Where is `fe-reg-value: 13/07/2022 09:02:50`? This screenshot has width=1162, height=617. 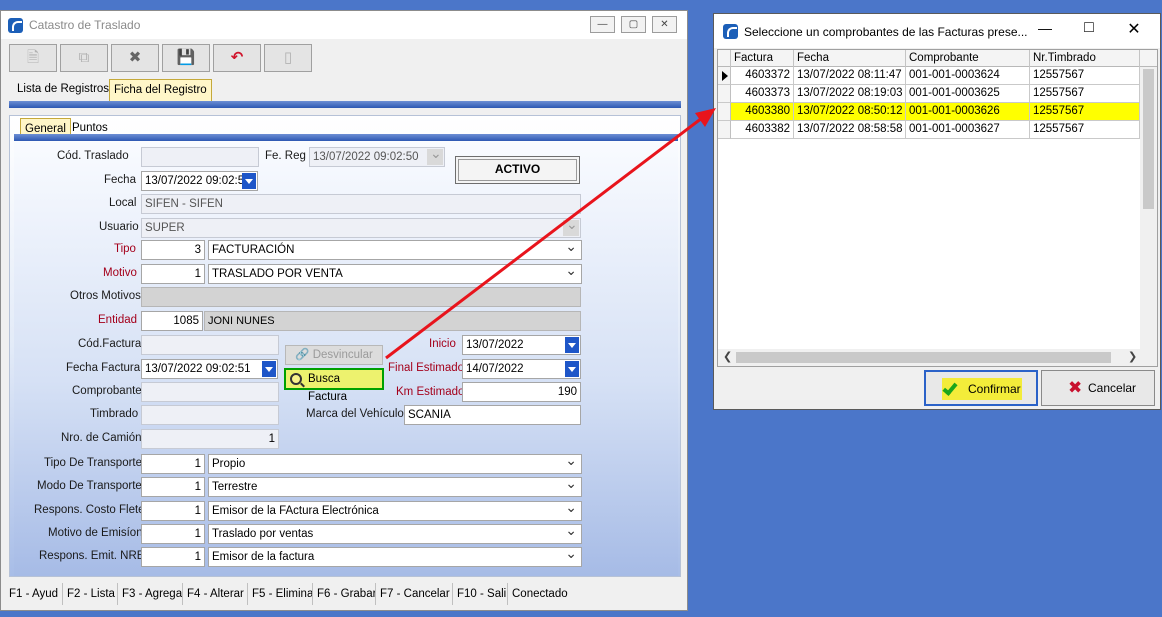 fe-reg-value: 13/07/2022 09:02:50 is located at coordinates (366, 157).